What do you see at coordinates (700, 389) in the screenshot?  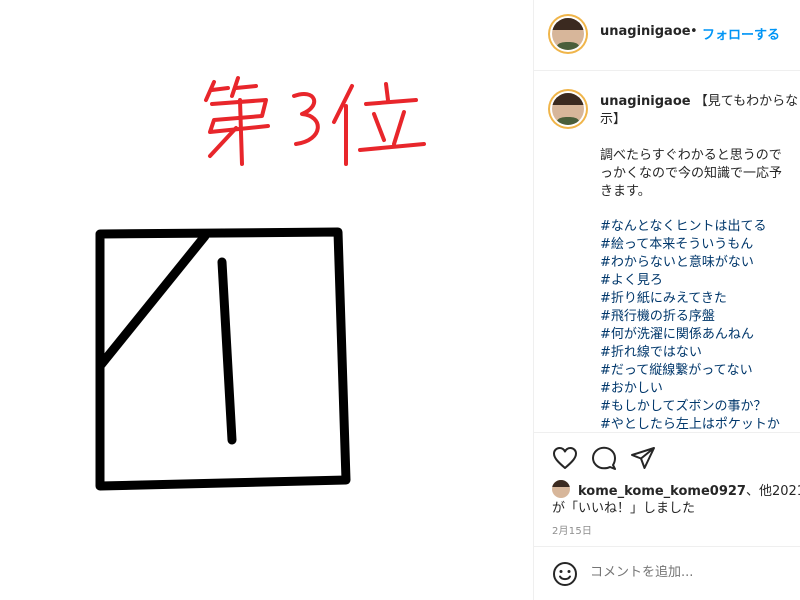 I see `hashtag-link: #おかしい` at bounding box center [700, 389].